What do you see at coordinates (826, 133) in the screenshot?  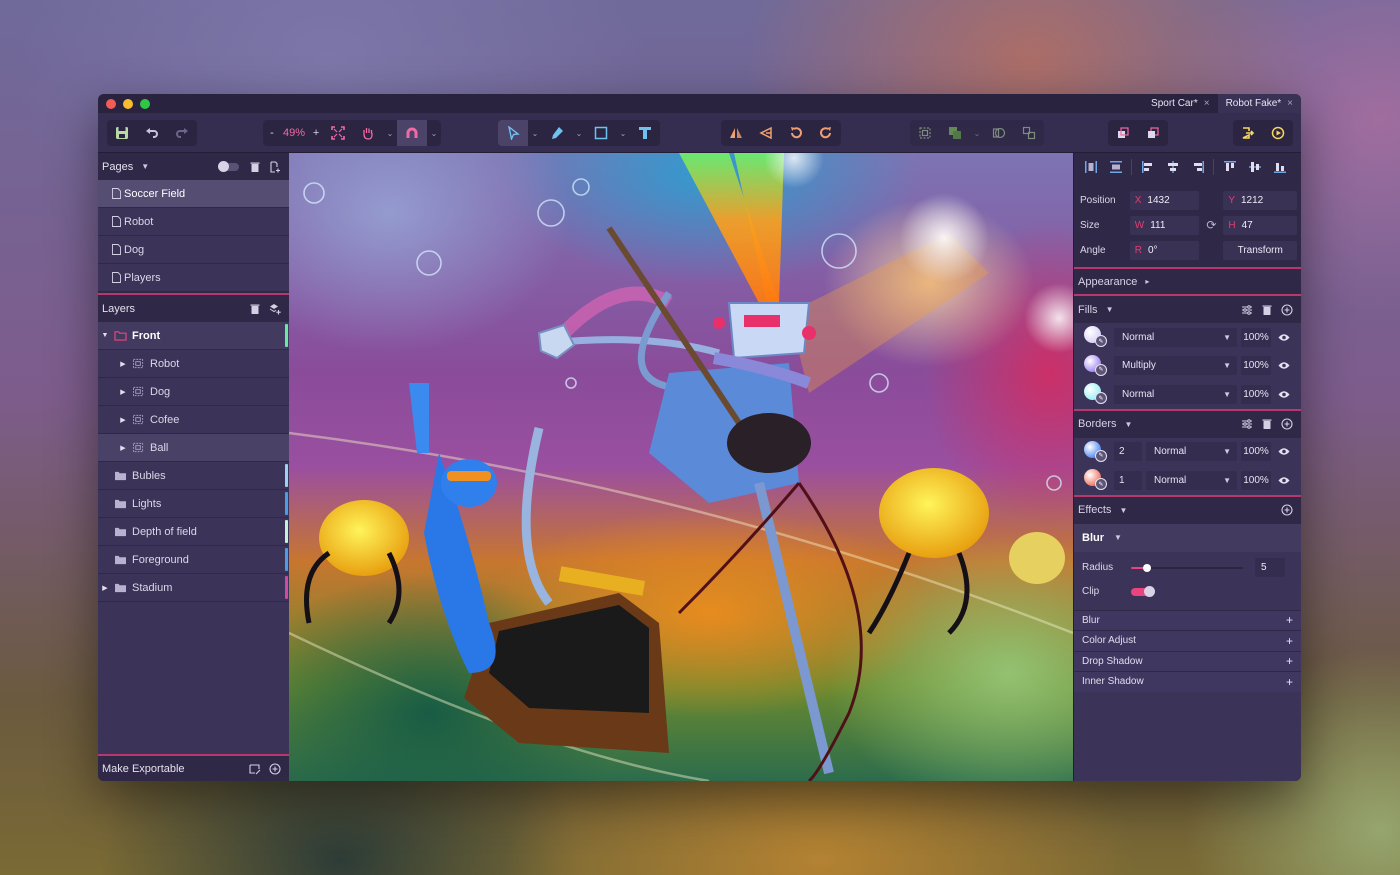 I see `rotate-right-button` at bounding box center [826, 133].